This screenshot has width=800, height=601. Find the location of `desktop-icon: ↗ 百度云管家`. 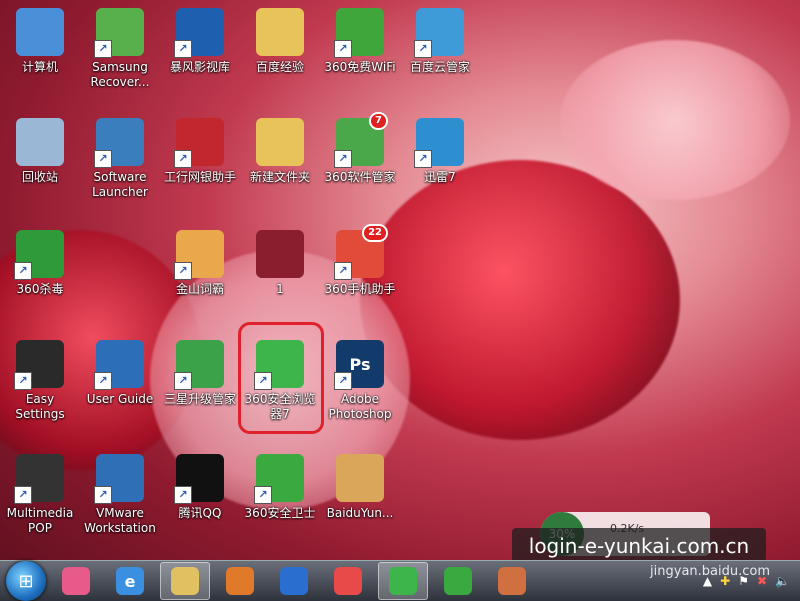

desktop-icon: ↗ 百度云管家 is located at coordinates (440, 41).